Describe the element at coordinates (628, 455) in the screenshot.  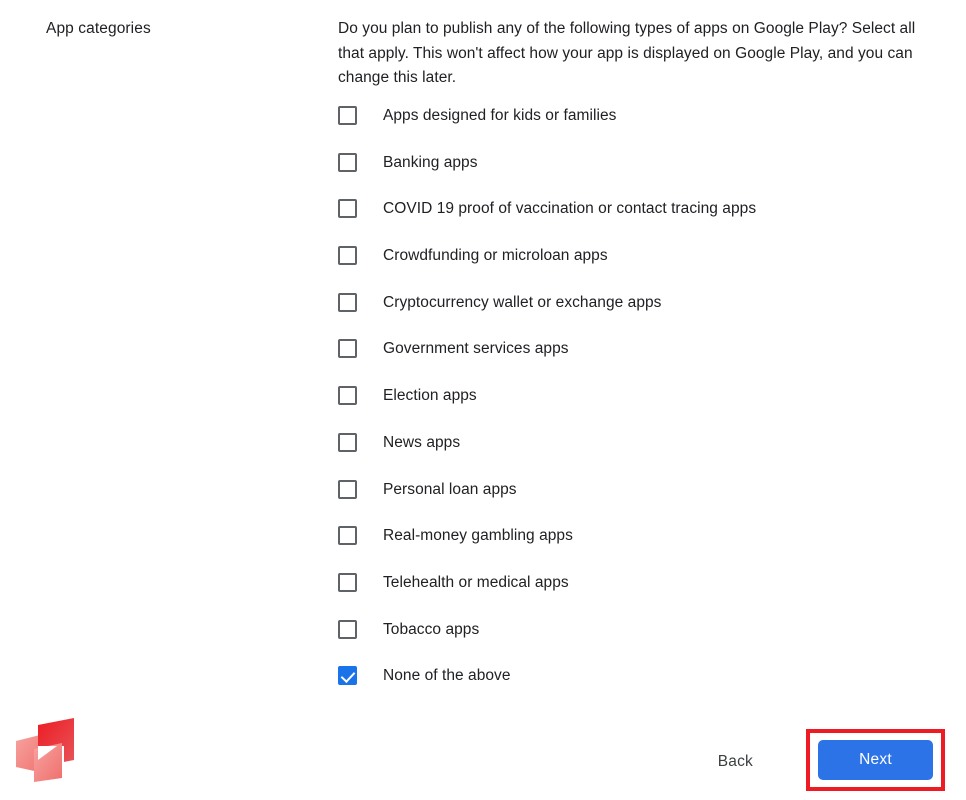
I see `checkbox-row: News apps` at that location.